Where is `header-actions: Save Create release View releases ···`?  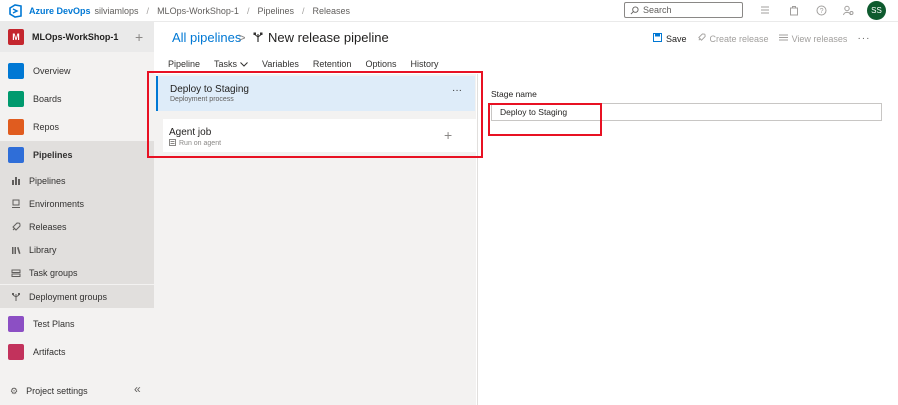
header-actions: Save Create release View releases ··· is located at coordinates (761, 38).